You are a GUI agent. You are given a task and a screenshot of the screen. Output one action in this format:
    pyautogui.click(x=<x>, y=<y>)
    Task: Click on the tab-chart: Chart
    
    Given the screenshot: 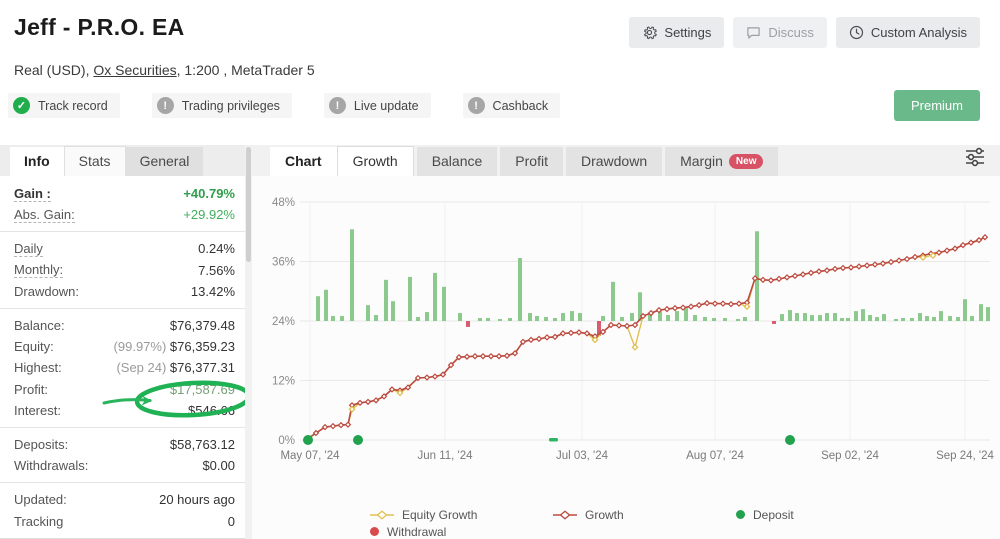 What is the action you would take?
    pyautogui.click(x=303, y=161)
    